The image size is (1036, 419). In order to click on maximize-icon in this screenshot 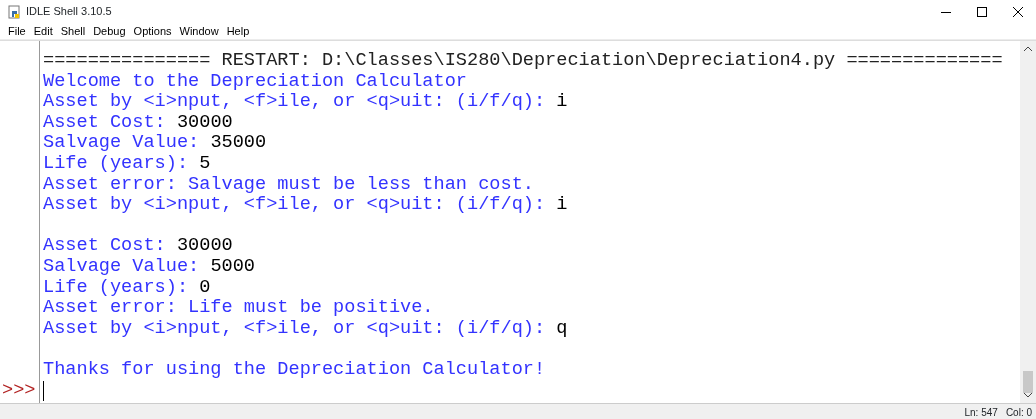, I will do `click(982, 11)`.